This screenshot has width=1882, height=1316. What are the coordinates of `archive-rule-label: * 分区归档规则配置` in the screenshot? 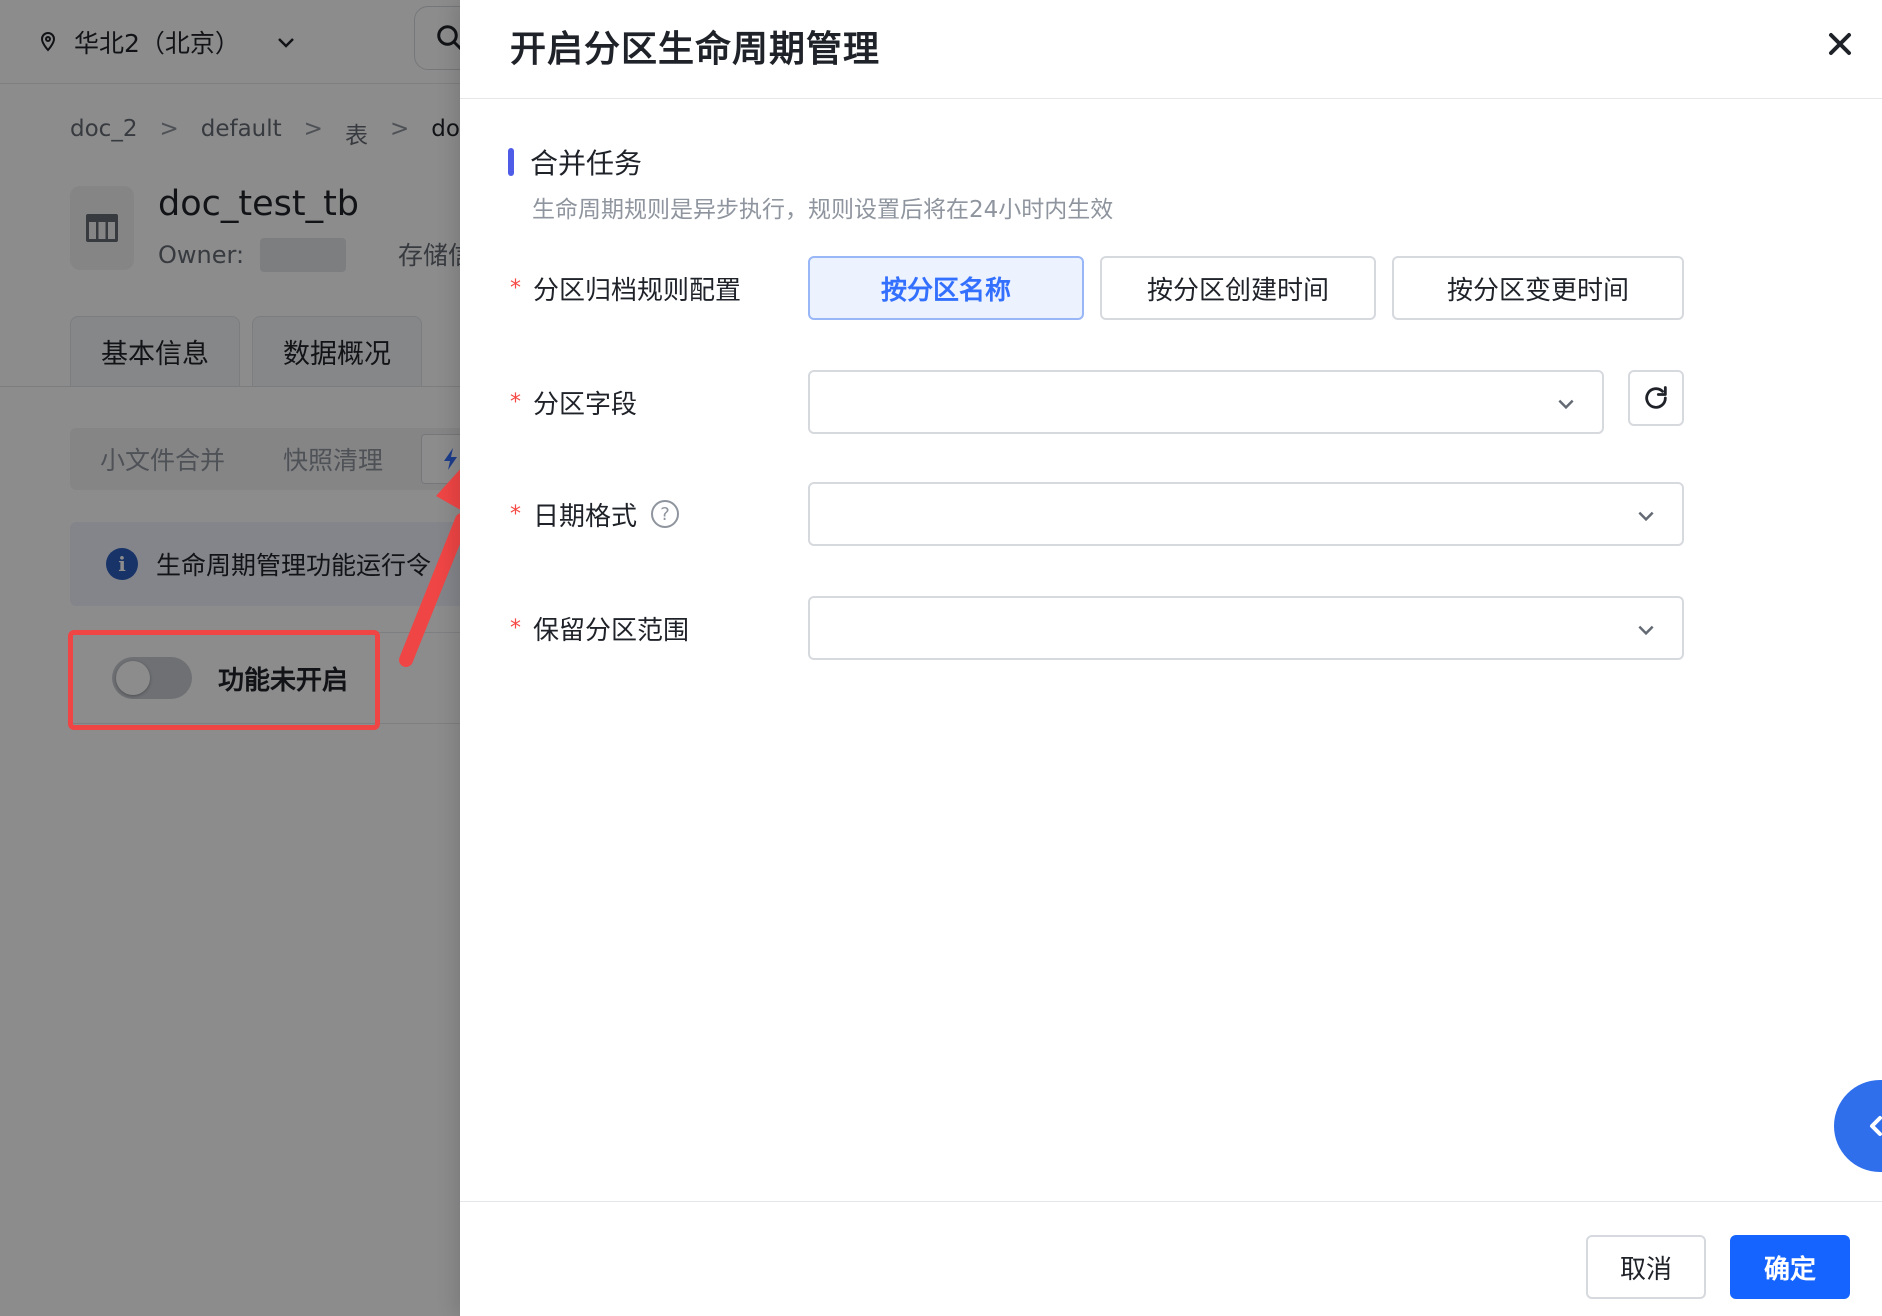 It's located at (625, 288).